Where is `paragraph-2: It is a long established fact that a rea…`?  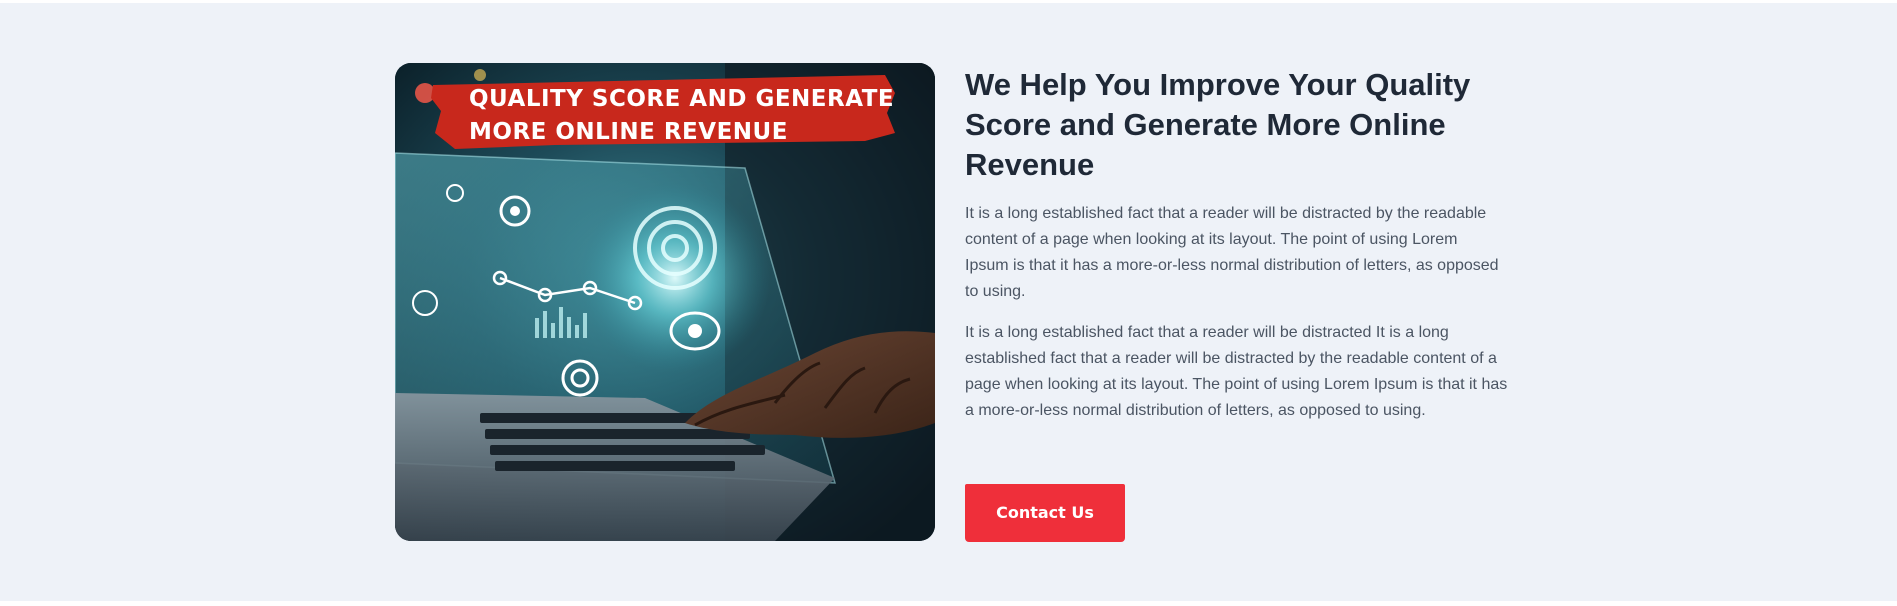
paragraph-2: It is a long established fact that a rea… is located at coordinates (1236, 371).